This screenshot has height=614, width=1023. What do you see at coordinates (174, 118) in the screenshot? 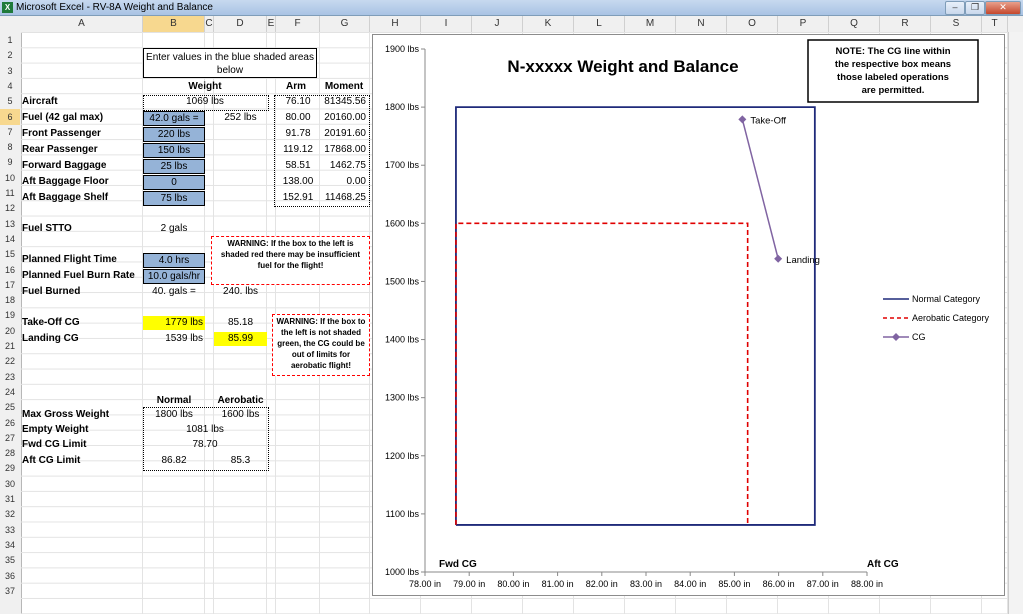
I see `item-weight-input: 42.0 gals =` at bounding box center [174, 118].